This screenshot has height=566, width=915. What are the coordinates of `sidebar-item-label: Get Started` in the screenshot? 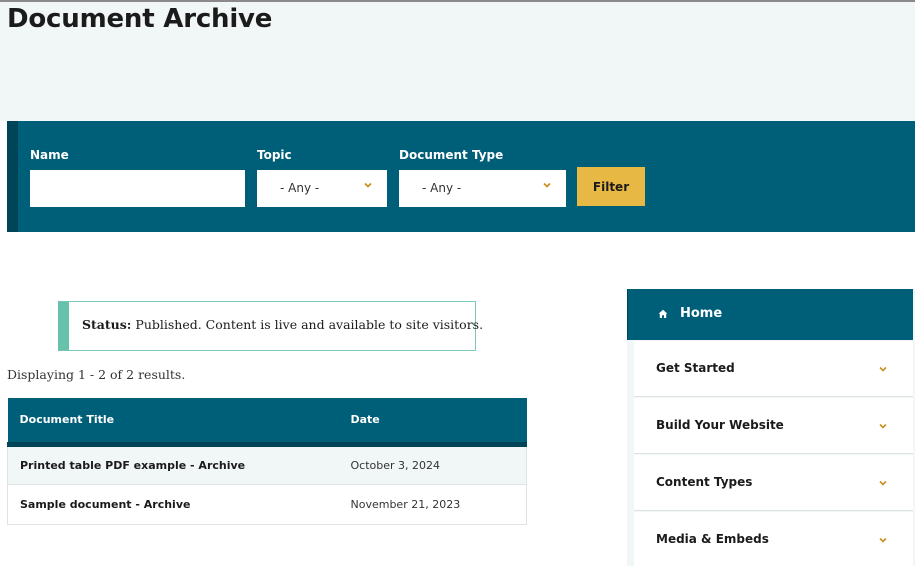 It's located at (695, 368).